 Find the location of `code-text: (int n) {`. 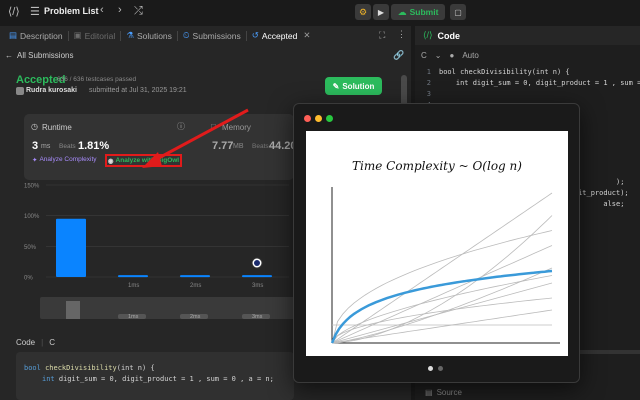

code-text: (int n) { is located at coordinates (135, 368).